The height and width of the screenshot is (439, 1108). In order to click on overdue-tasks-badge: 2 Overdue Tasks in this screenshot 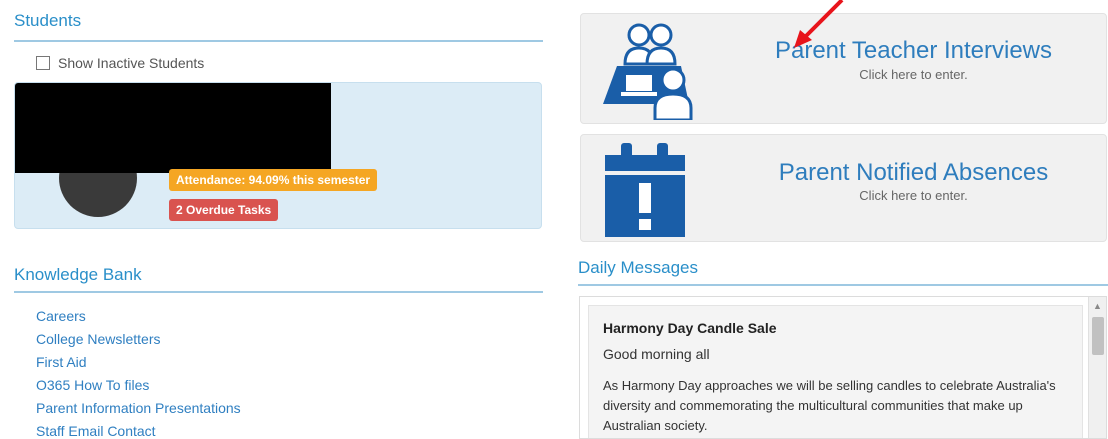, I will do `click(224, 210)`.